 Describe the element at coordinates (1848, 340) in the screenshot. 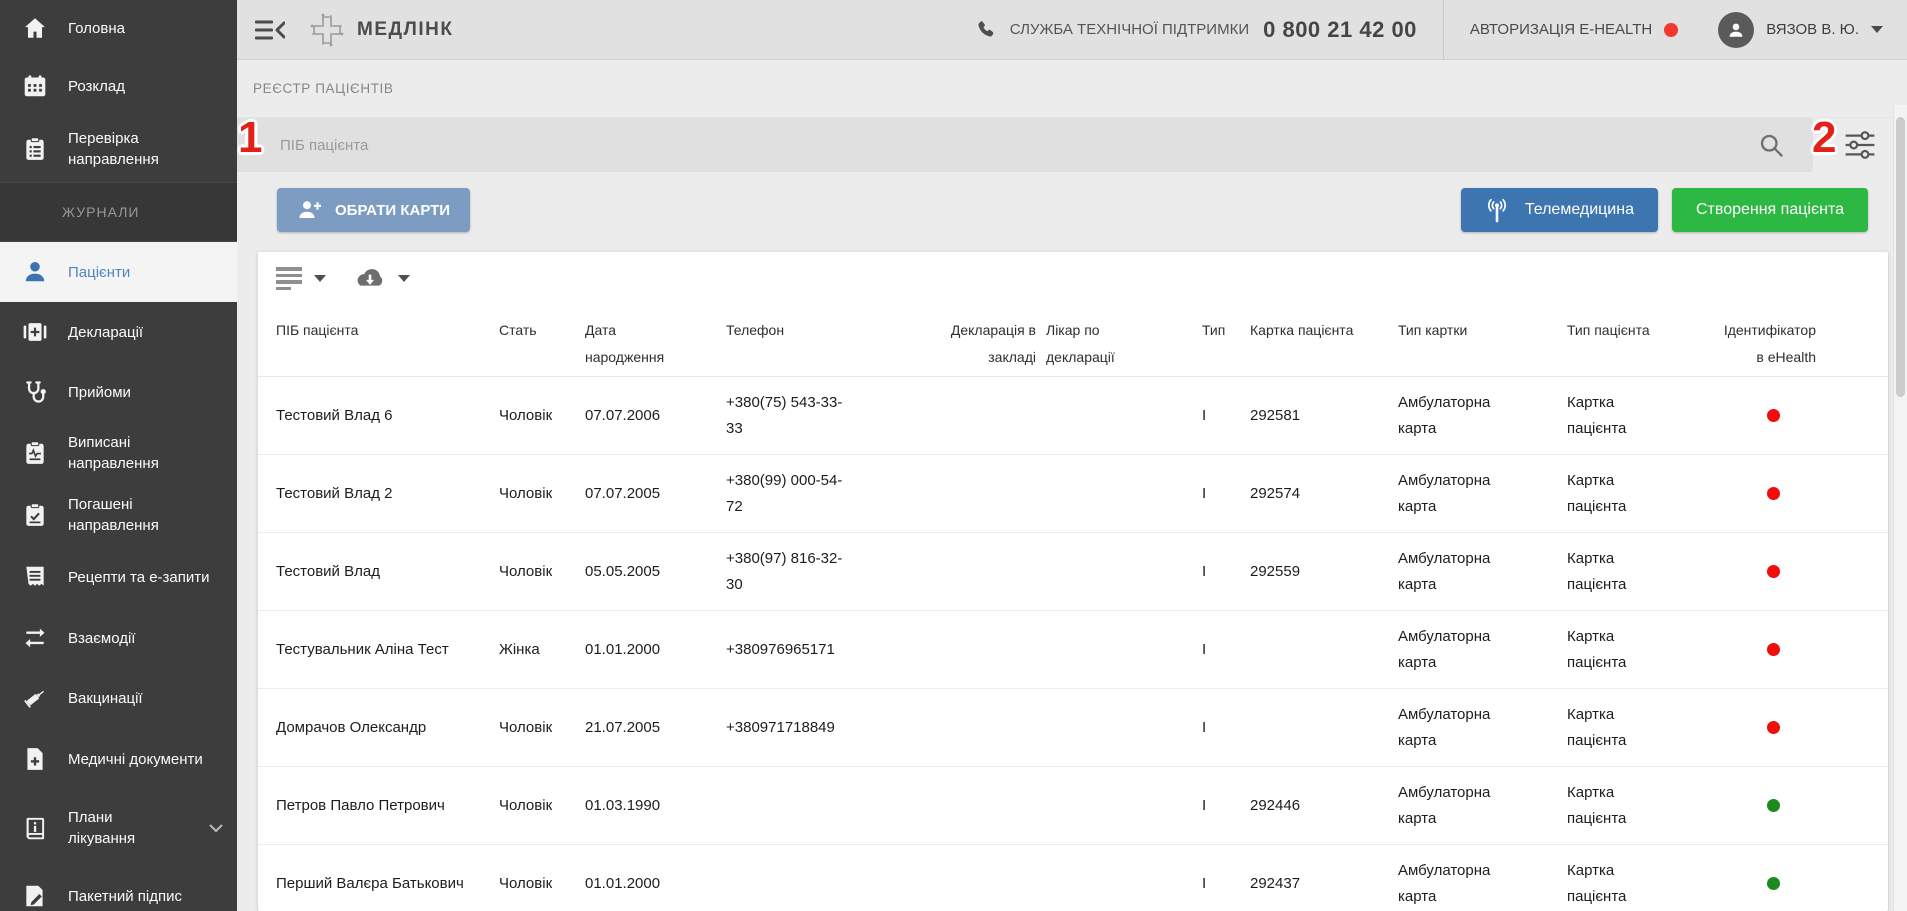

I see `column-header-actions` at that location.